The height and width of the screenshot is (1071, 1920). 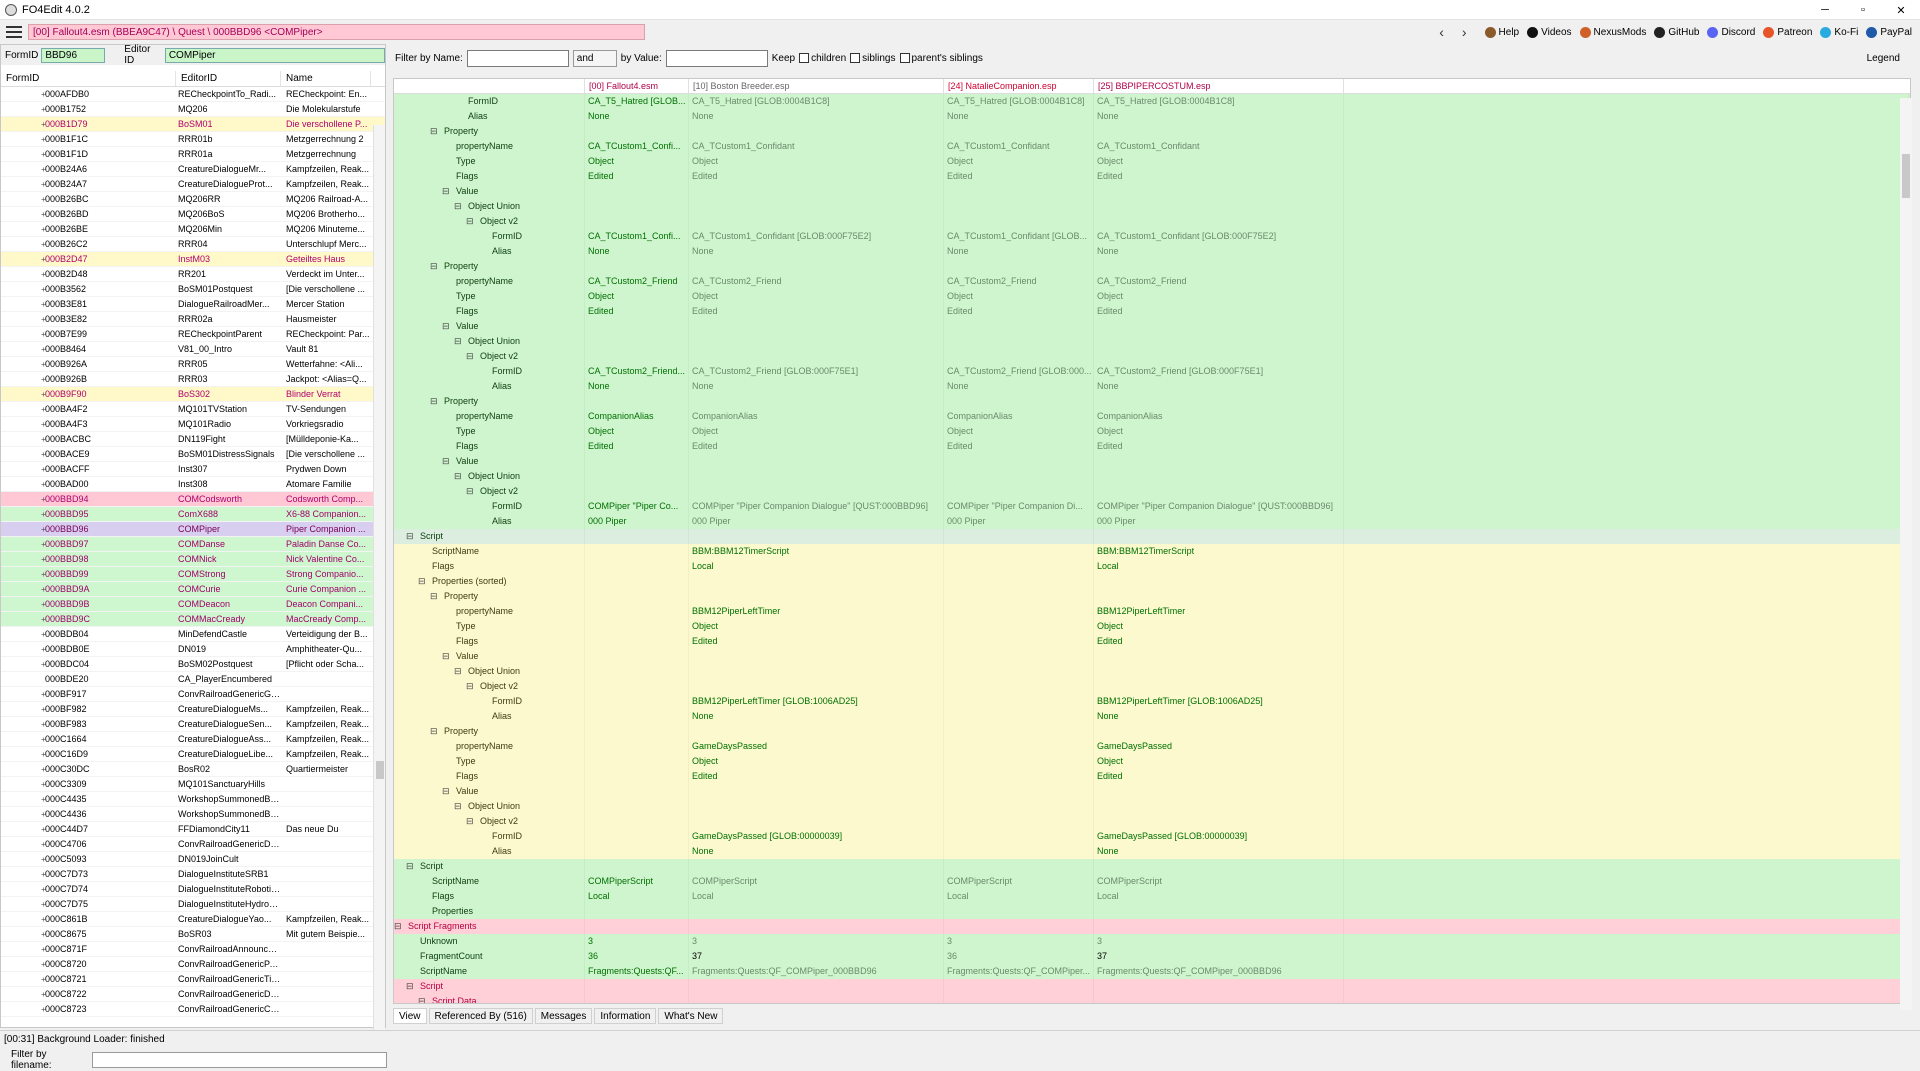 What do you see at coordinates (873, 58) in the screenshot?
I see `keep-siblings-checkbox: siblings` at bounding box center [873, 58].